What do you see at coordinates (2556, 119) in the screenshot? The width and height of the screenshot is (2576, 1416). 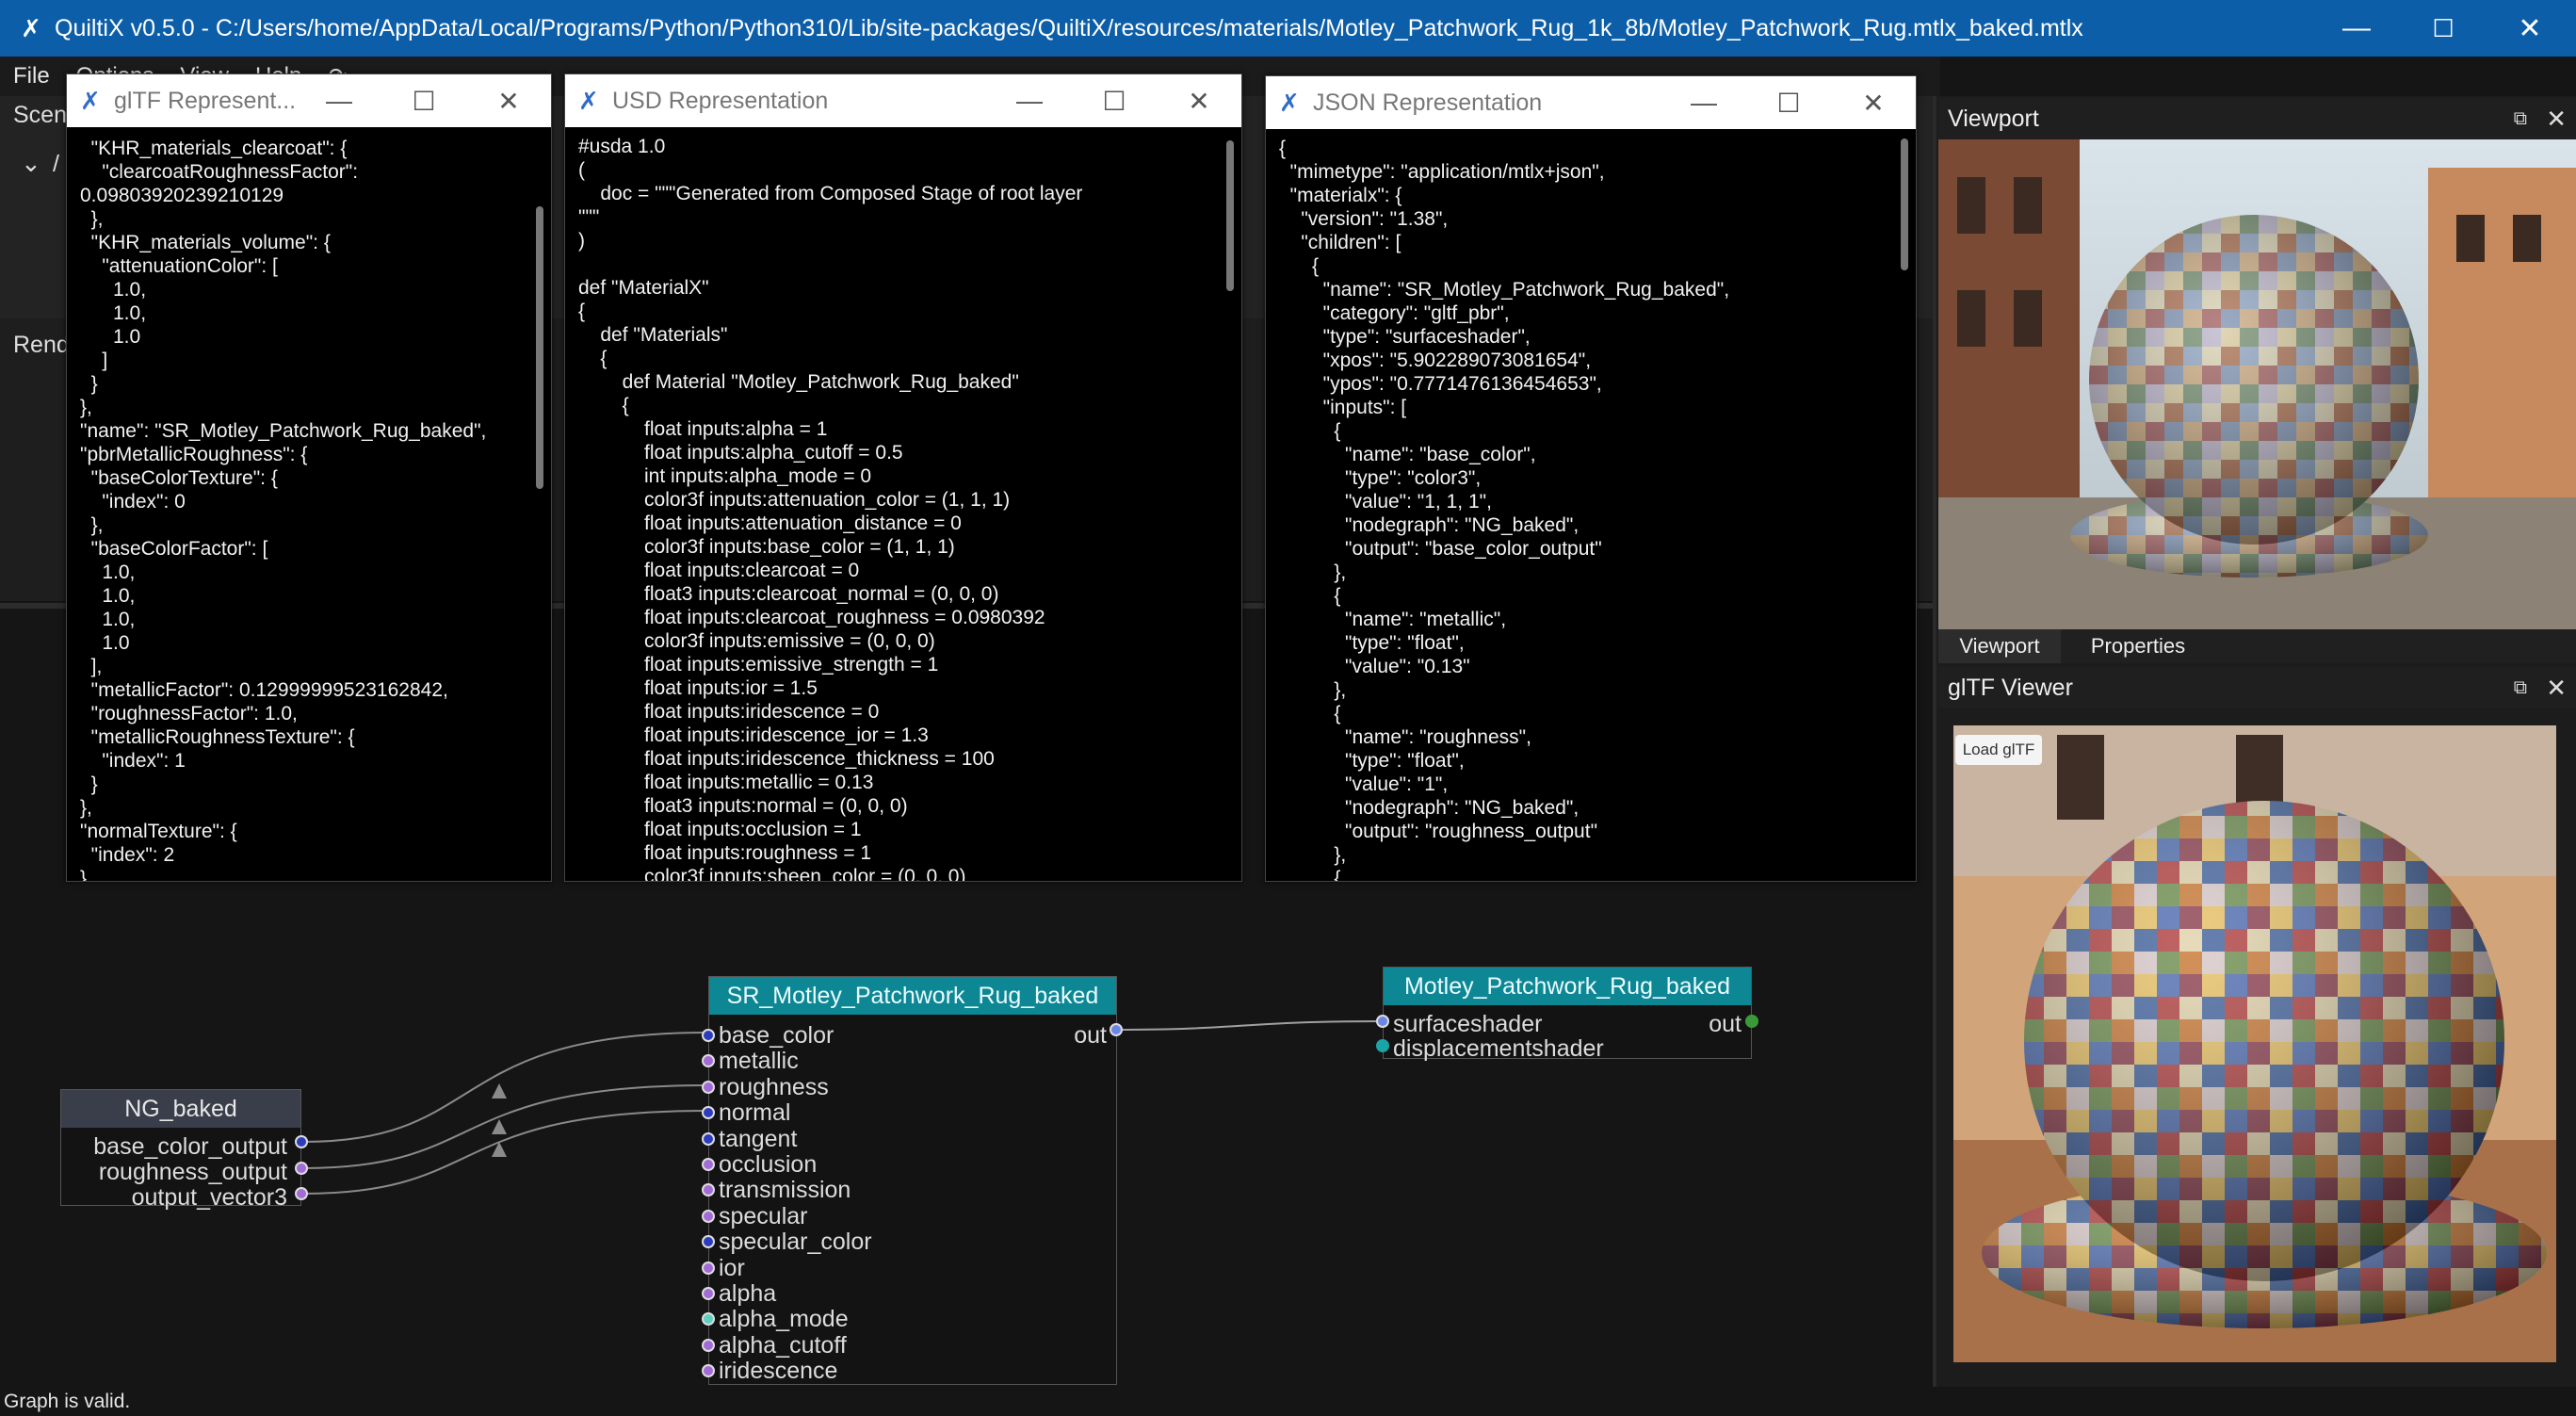 I see `viewport-close-icon: ✕` at bounding box center [2556, 119].